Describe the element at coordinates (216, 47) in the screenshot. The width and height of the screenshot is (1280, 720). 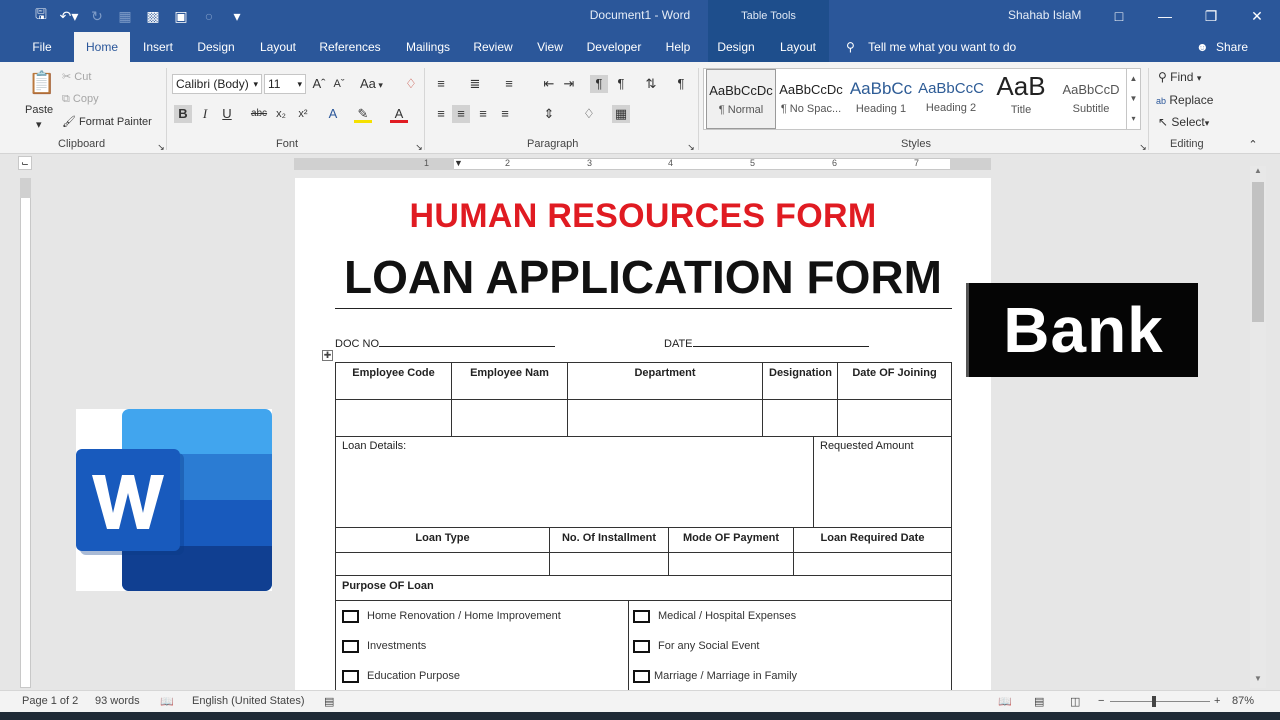
I see `tab-design: Design` at that location.